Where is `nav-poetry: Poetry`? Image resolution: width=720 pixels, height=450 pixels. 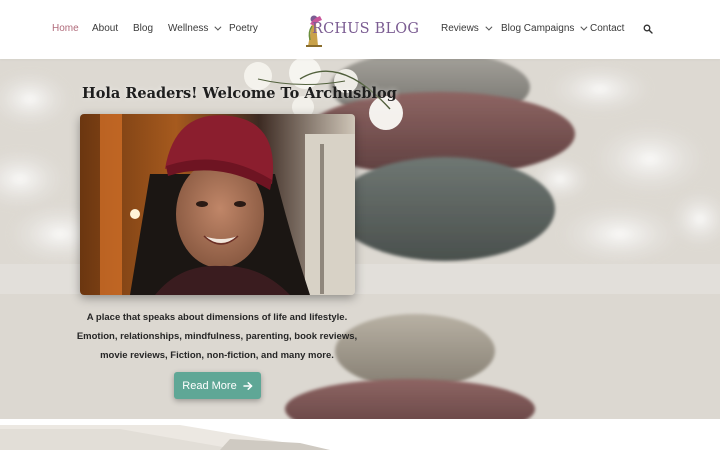 nav-poetry: Poetry is located at coordinates (243, 29).